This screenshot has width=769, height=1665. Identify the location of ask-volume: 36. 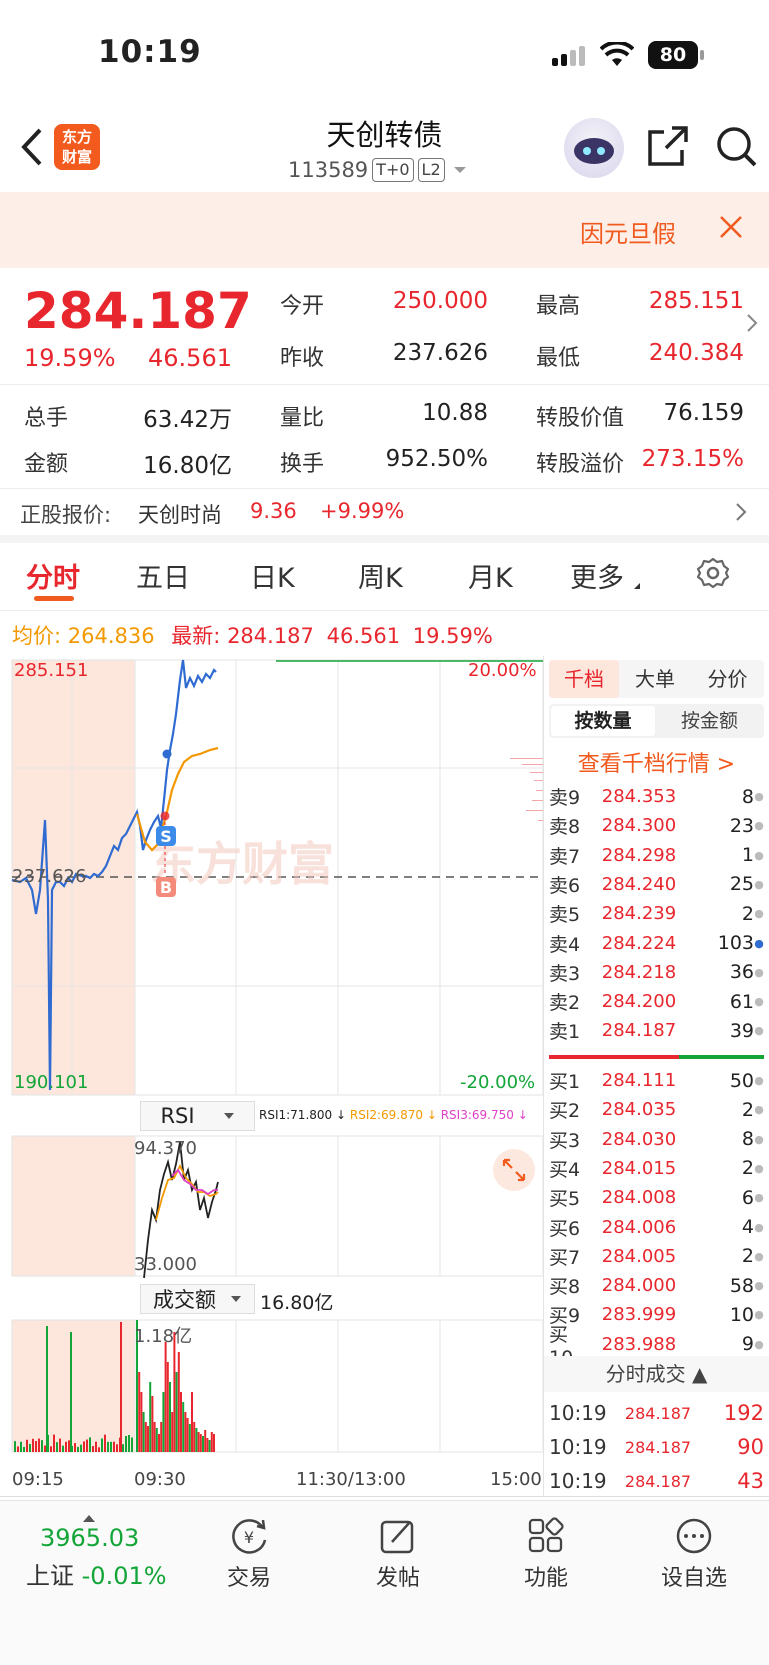
(741, 972).